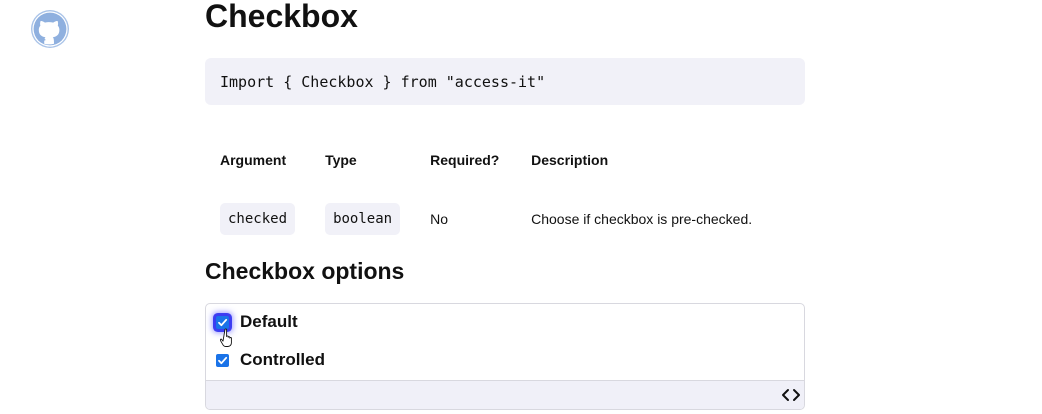 The width and height of the screenshot is (1042, 414). I want to click on page-title: Checkbox, so click(281, 17).